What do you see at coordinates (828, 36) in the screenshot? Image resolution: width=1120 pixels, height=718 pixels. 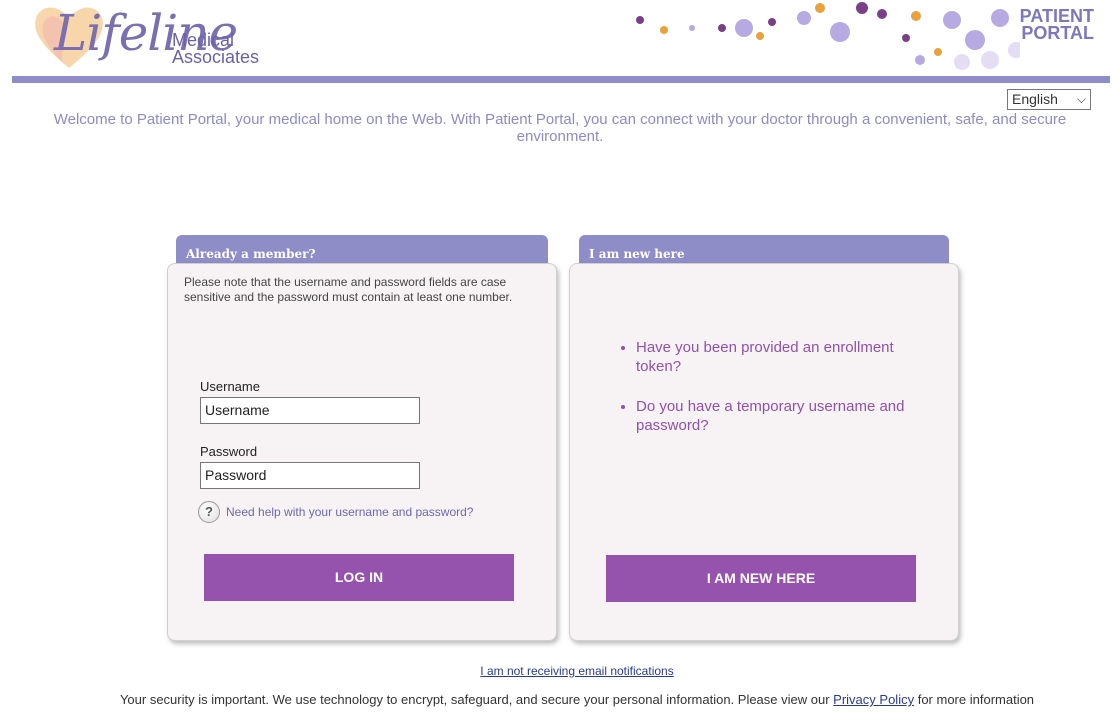 I see `flowers-decoration` at bounding box center [828, 36].